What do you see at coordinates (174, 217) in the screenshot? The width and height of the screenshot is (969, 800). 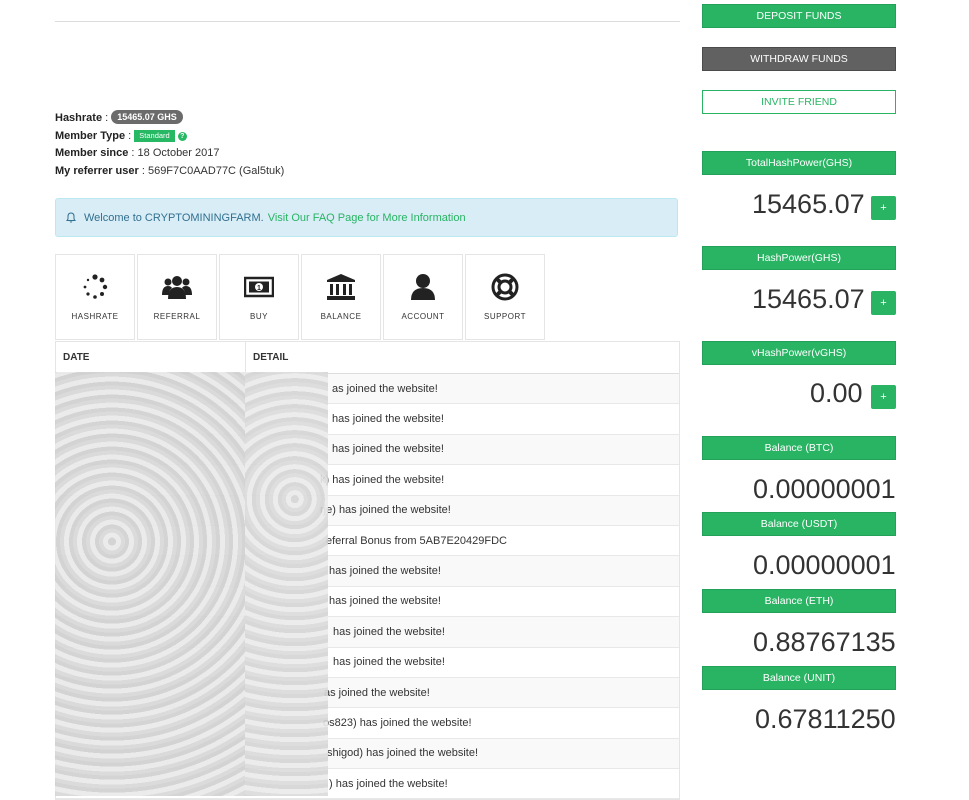 I see `alert-text: Welcome to CRYPTOMININGFARM.` at bounding box center [174, 217].